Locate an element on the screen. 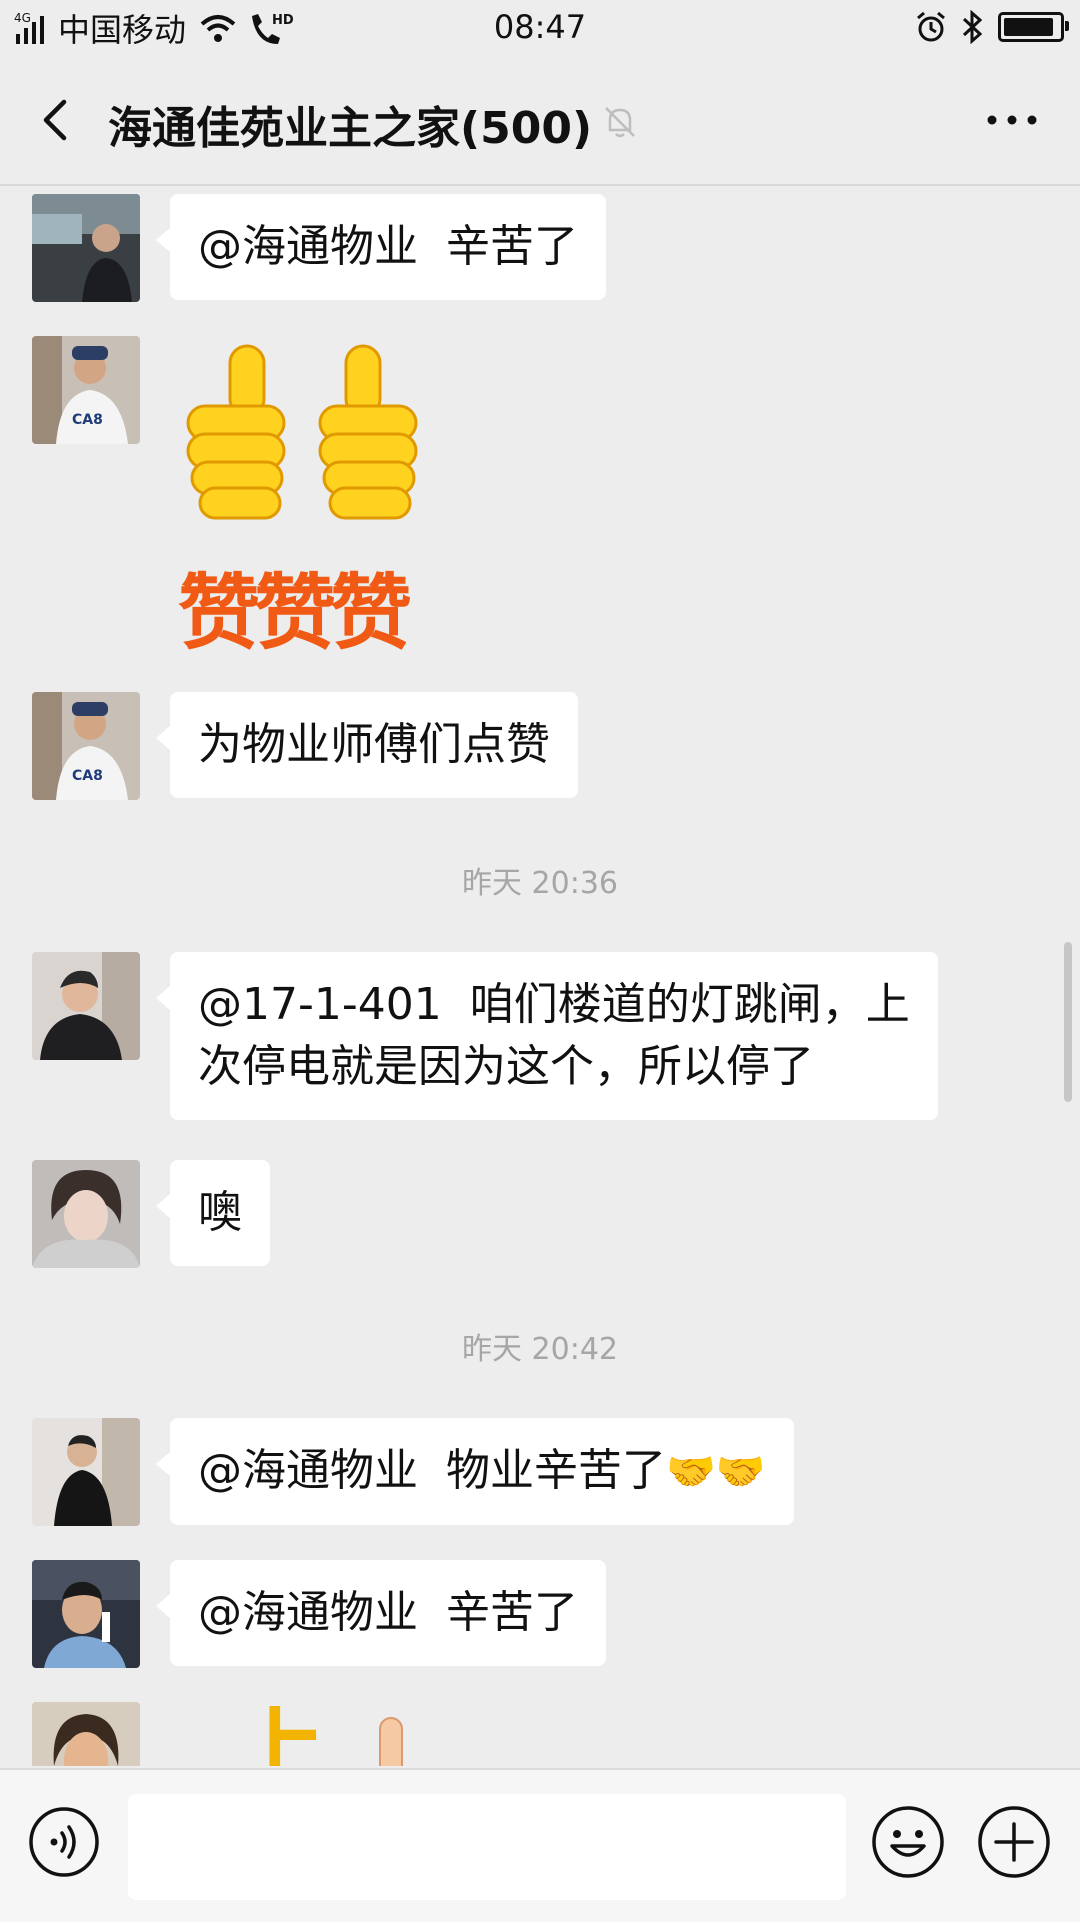 This screenshot has width=1080, height=1922. more-functions-button is located at coordinates (1014, 1842).